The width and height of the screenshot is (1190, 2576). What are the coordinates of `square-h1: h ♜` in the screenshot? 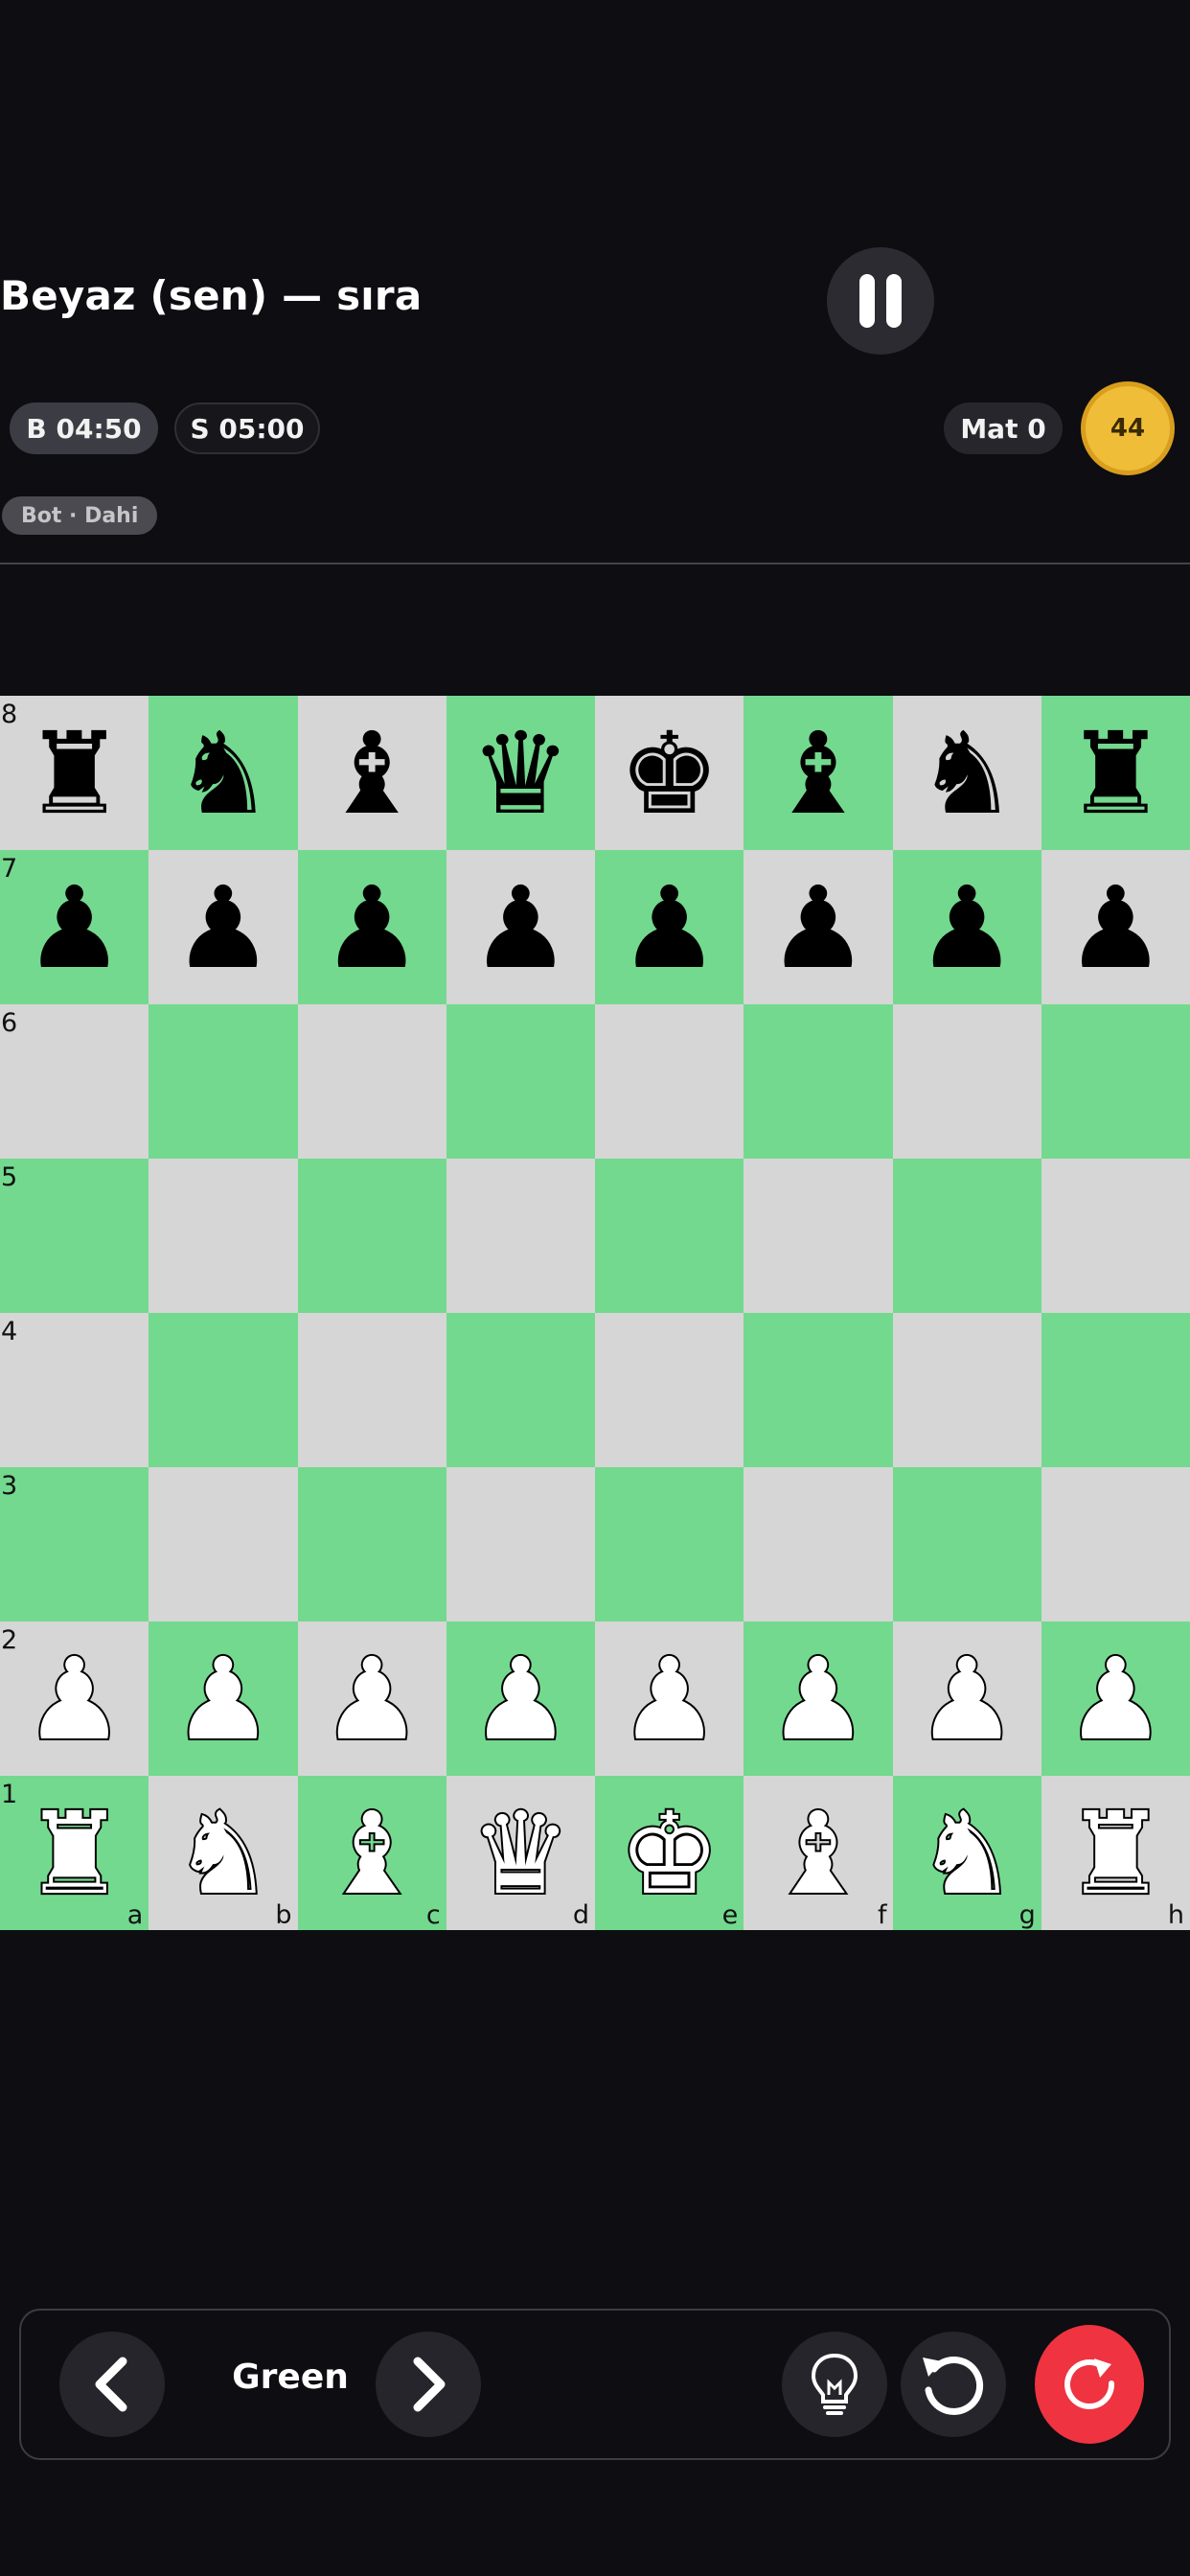 It's located at (1115, 1853).